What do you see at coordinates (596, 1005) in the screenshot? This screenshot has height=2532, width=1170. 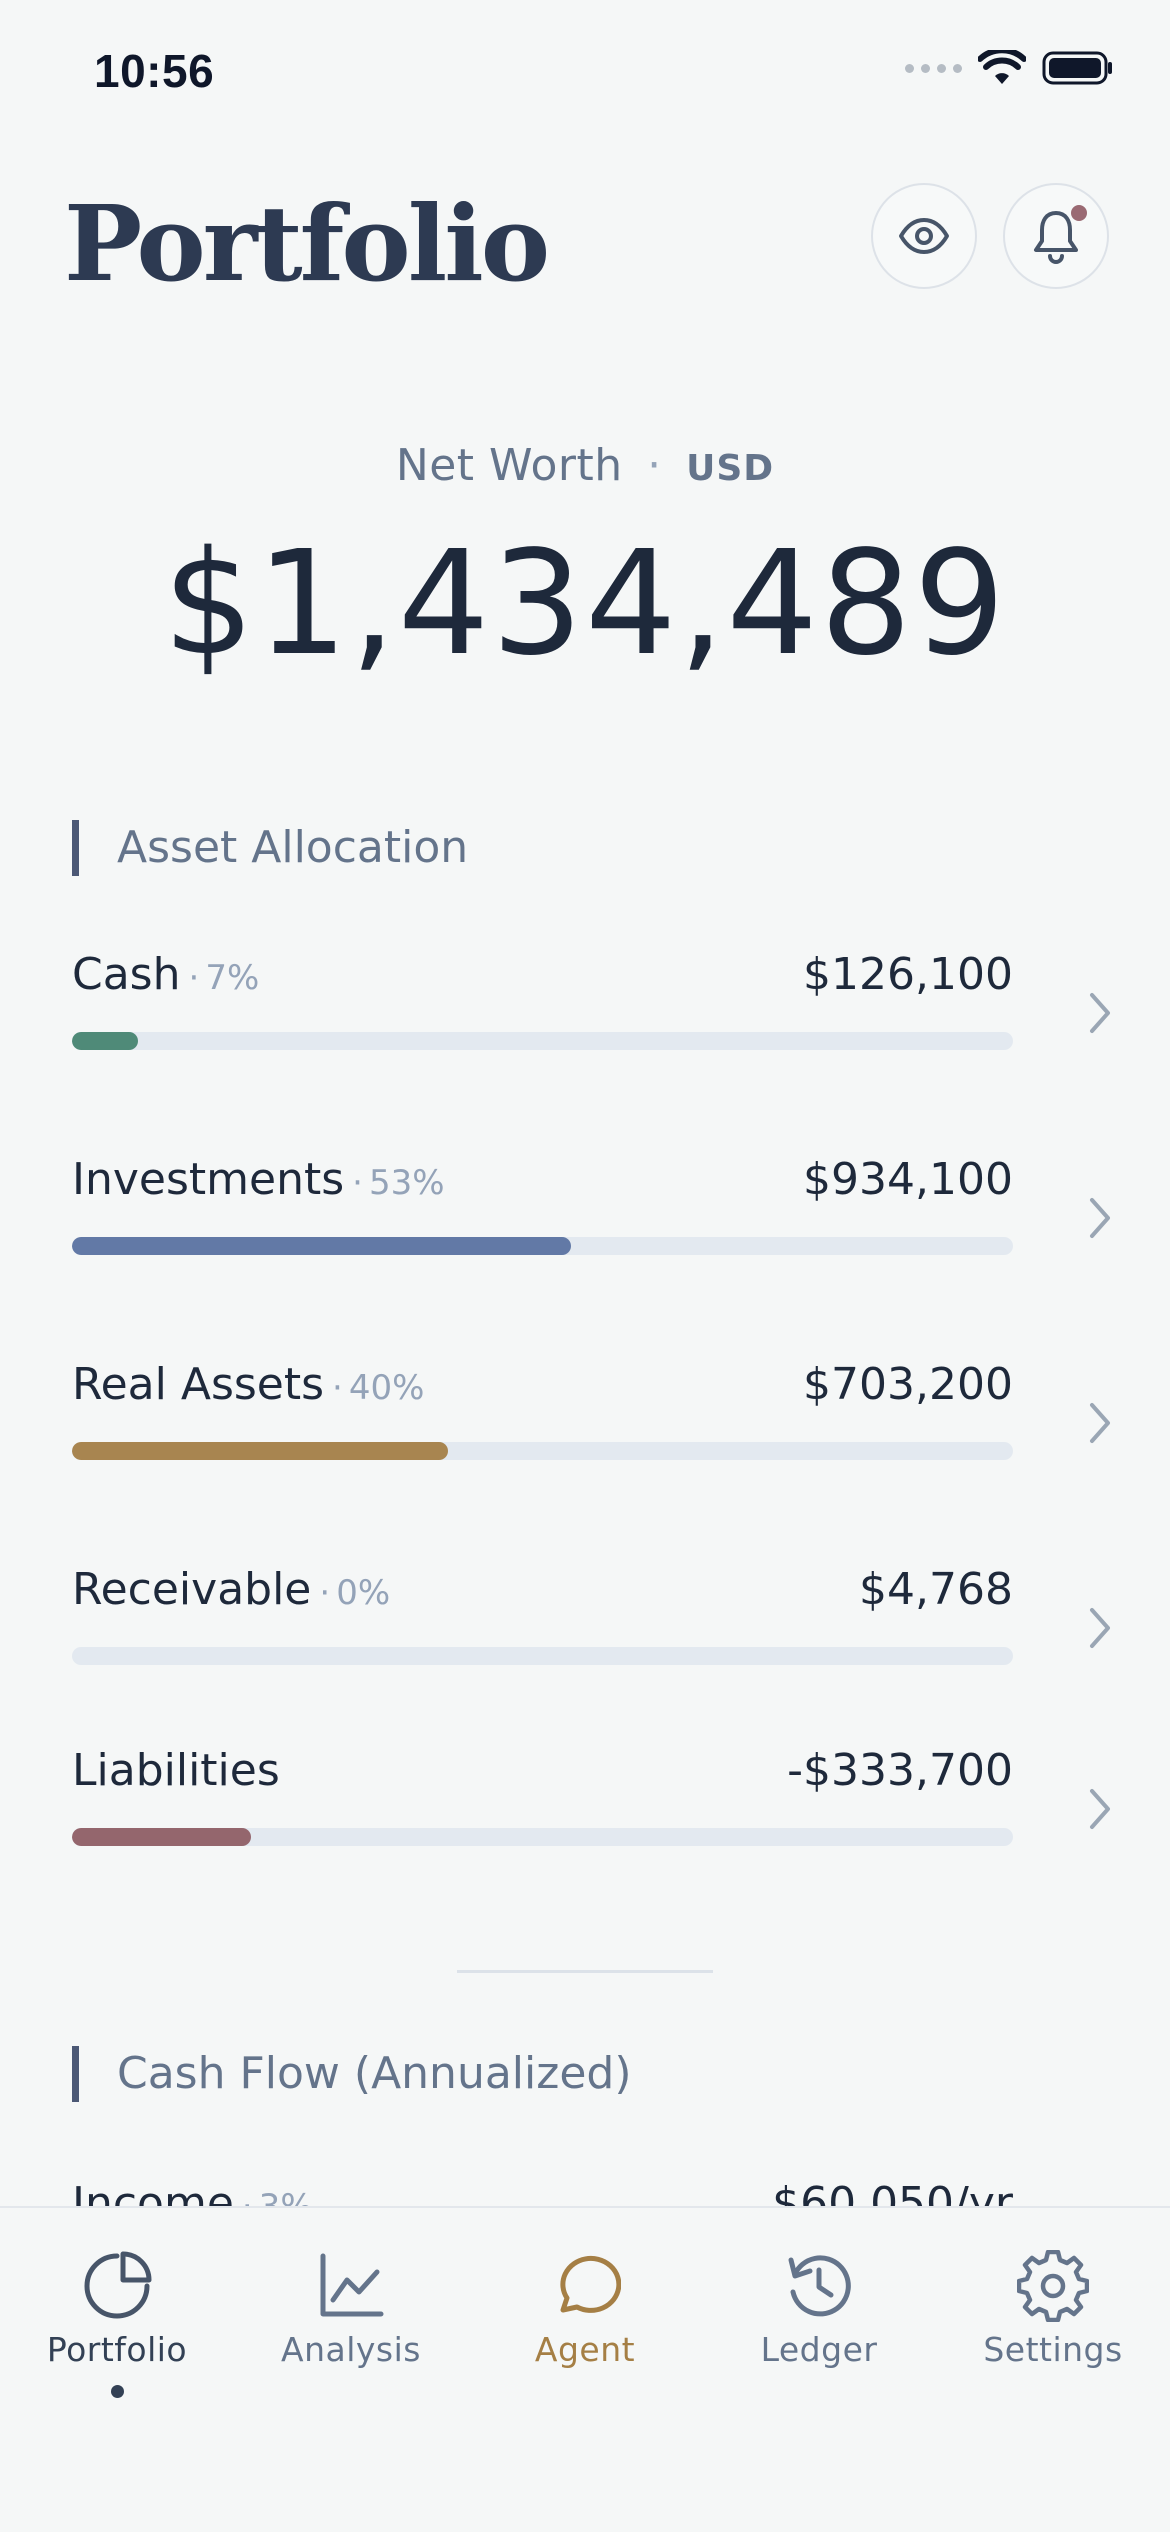 I see `allocation-row-cash: Cash · 7% $126,100` at bounding box center [596, 1005].